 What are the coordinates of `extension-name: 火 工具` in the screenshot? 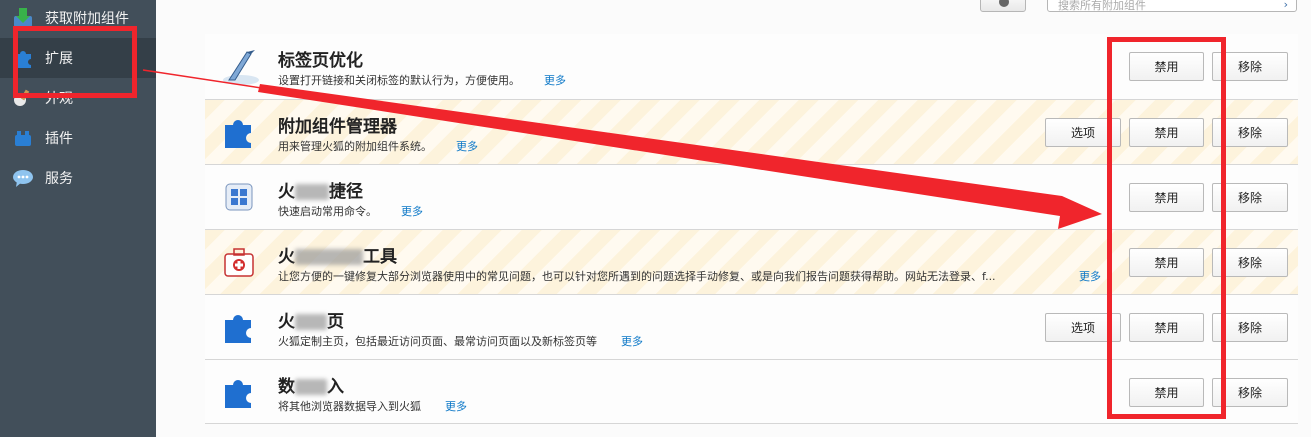 It's located at (337, 254).